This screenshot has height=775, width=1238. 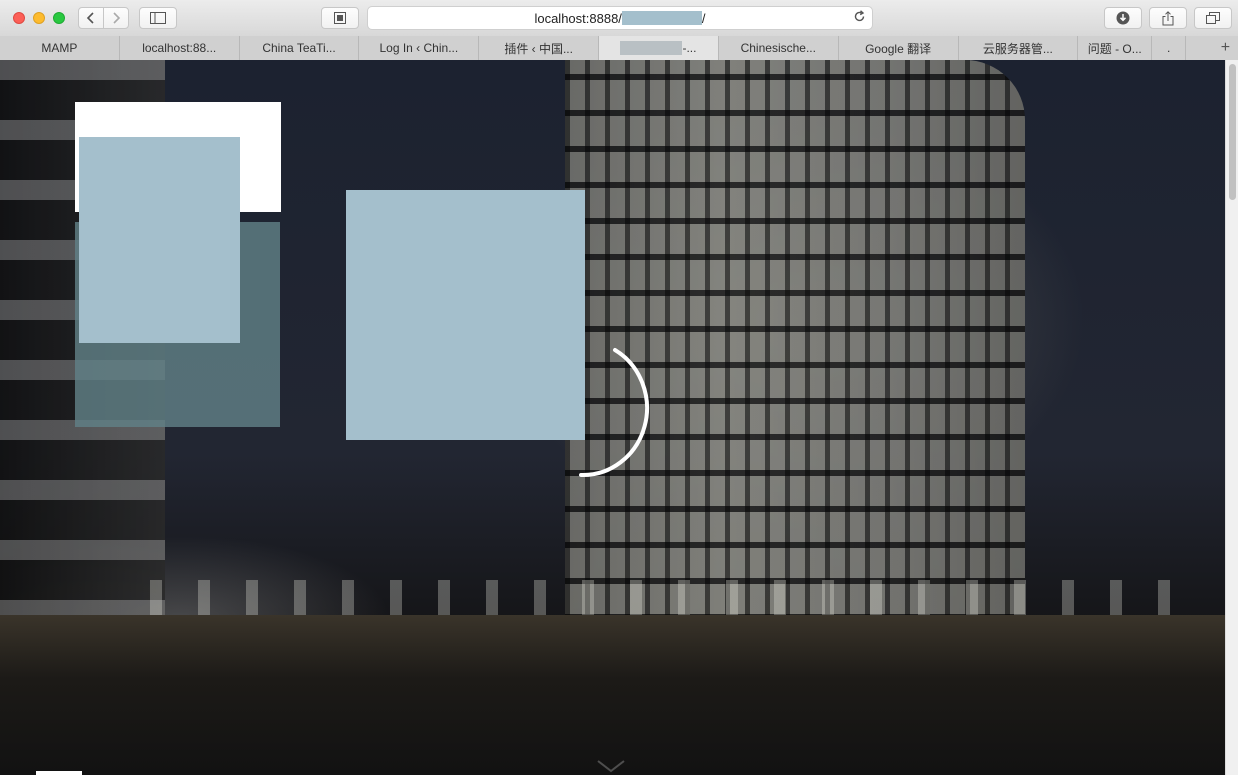 What do you see at coordinates (159, 240) in the screenshot?
I see `image-placeholder-left` at bounding box center [159, 240].